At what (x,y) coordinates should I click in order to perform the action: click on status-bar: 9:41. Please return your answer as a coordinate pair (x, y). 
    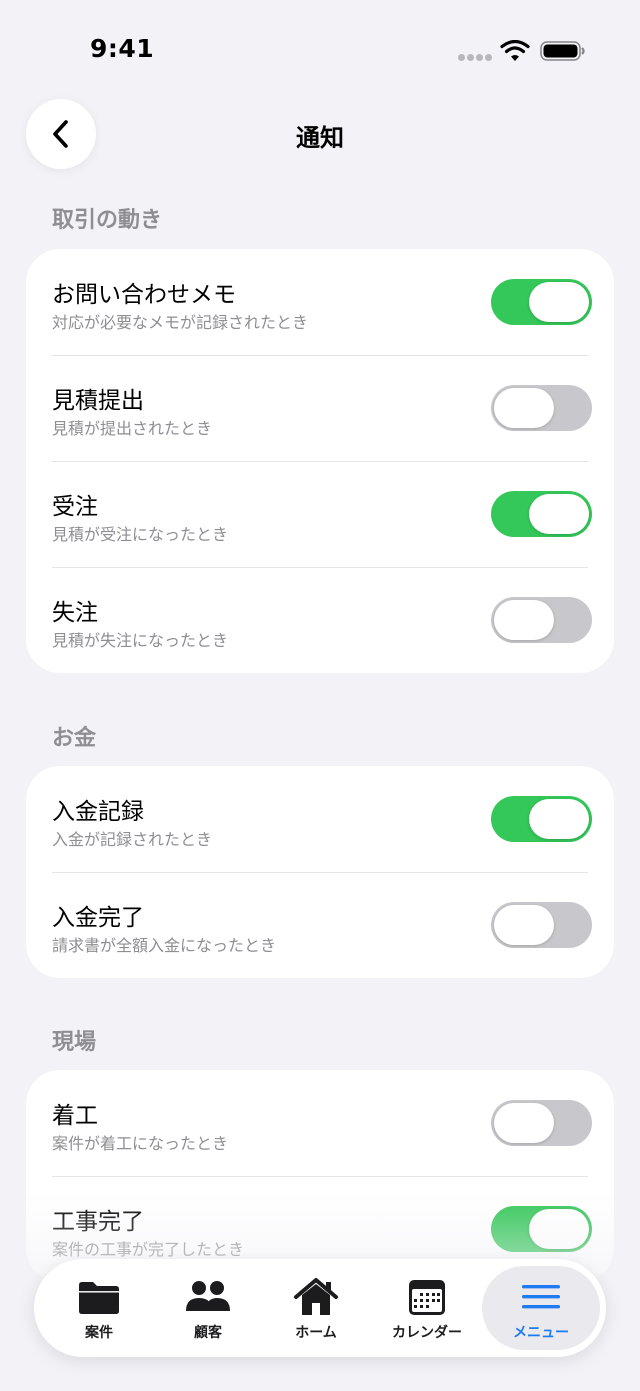
    Looking at the image, I should click on (320, 50).